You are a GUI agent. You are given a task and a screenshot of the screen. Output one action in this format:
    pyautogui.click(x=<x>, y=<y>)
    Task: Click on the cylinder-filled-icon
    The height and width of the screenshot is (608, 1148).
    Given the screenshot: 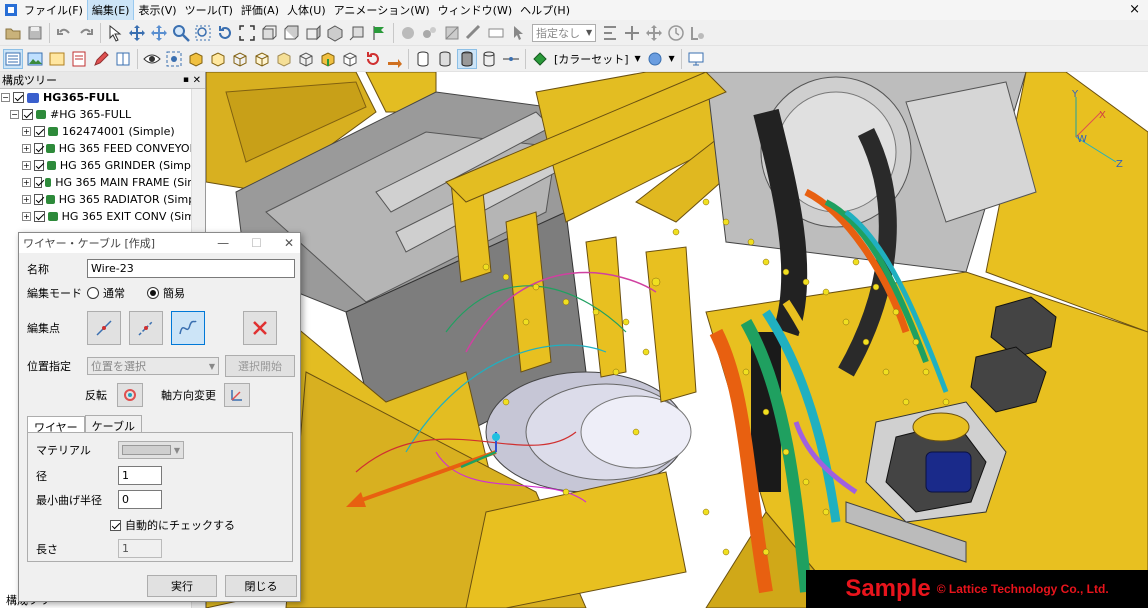 What is the action you would take?
    pyautogui.click(x=467, y=58)
    